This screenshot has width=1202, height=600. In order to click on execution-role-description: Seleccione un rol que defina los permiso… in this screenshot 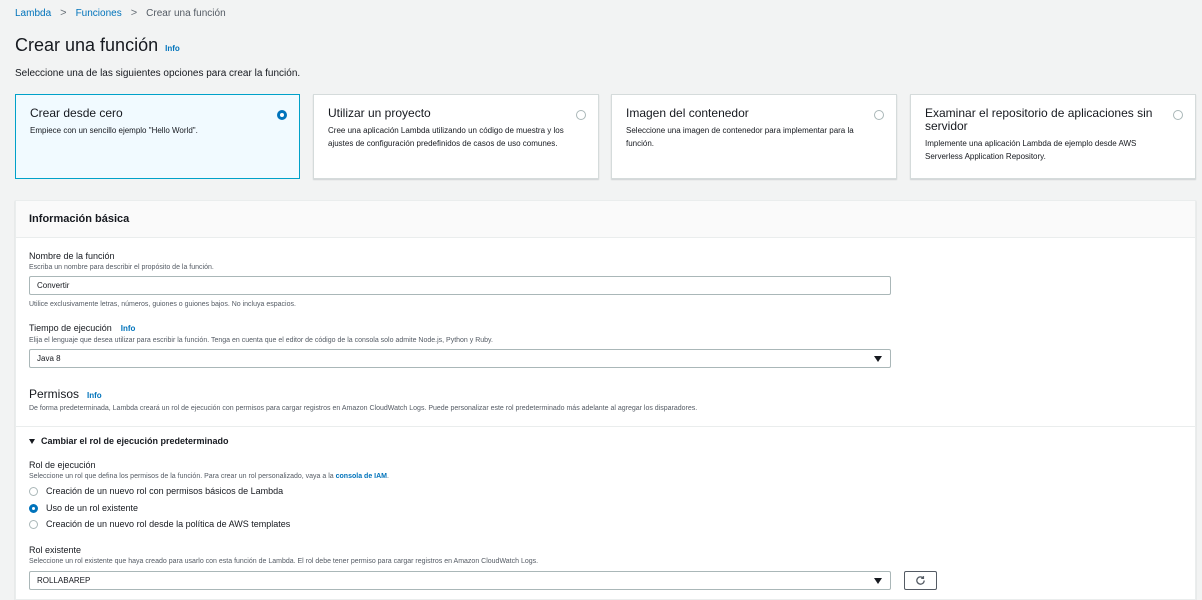, I will do `click(209, 476)`.